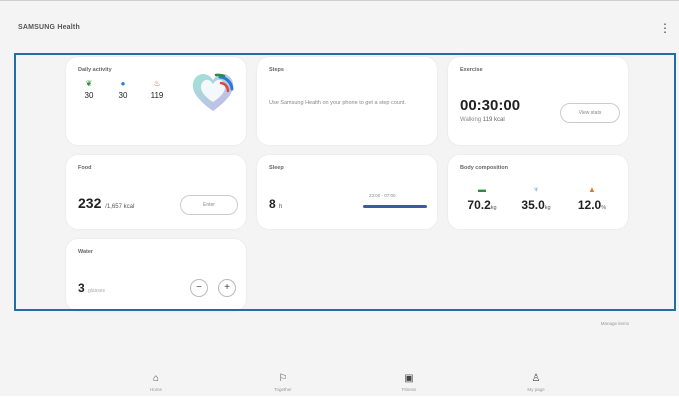 The image size is (679, 397). What do you see at coordinates (615, 323) in the screenshot?
I see `manage-items-link: Manage items` at bounding box center [615, 323].